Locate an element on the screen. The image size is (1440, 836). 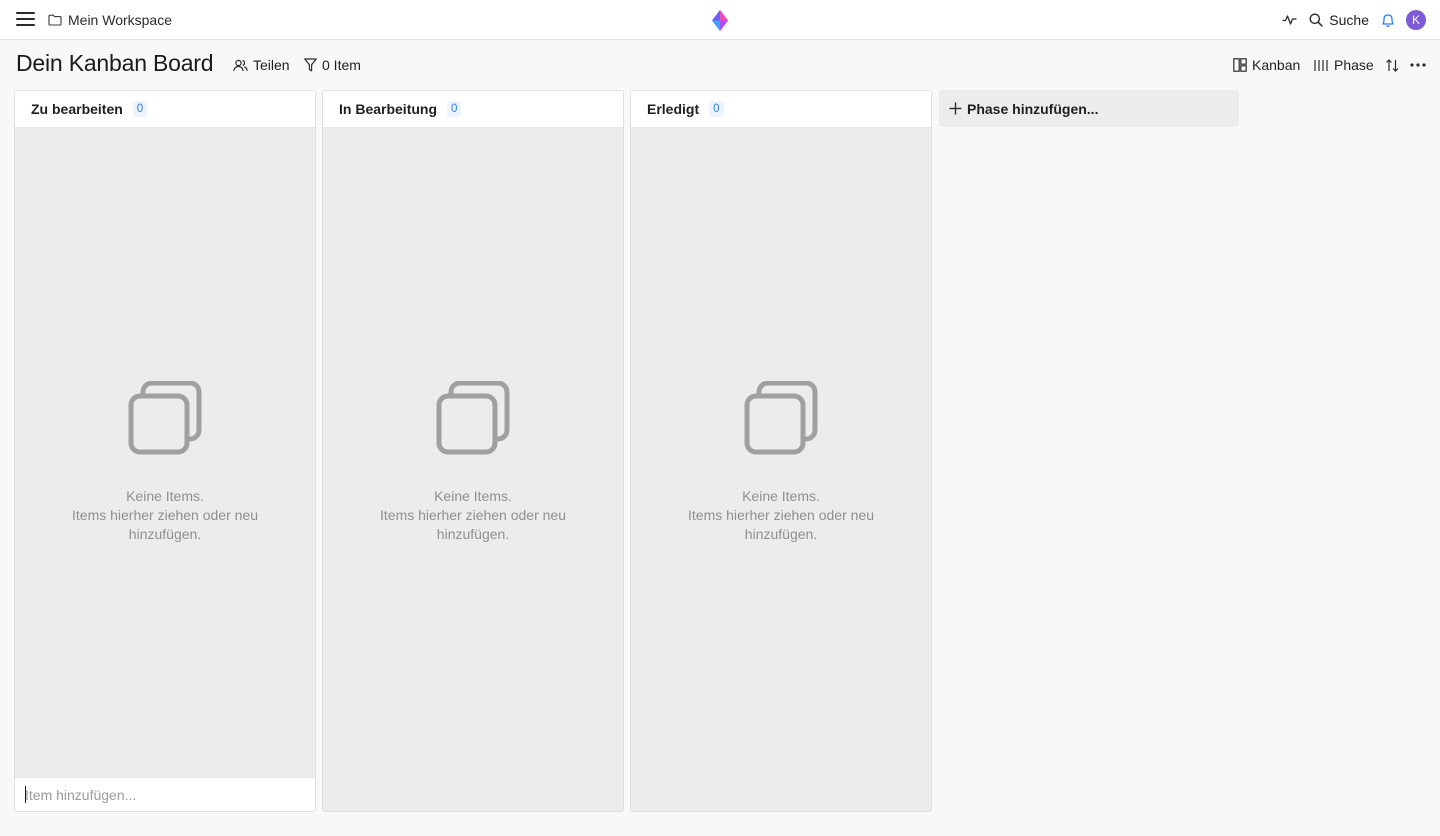
sort-button is located at coordinates (1392, 65).